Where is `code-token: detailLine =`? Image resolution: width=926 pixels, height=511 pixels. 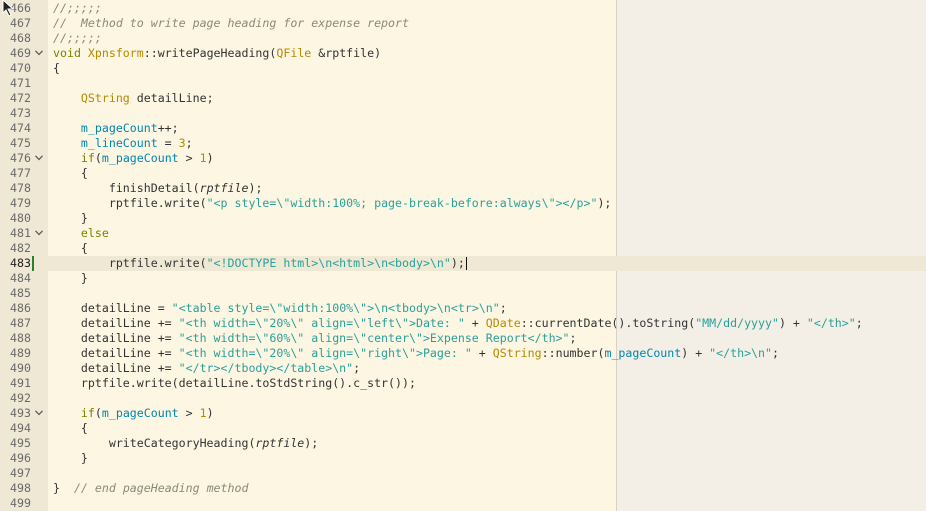 code-token: detailLine = is located at coordinates (112, 308).